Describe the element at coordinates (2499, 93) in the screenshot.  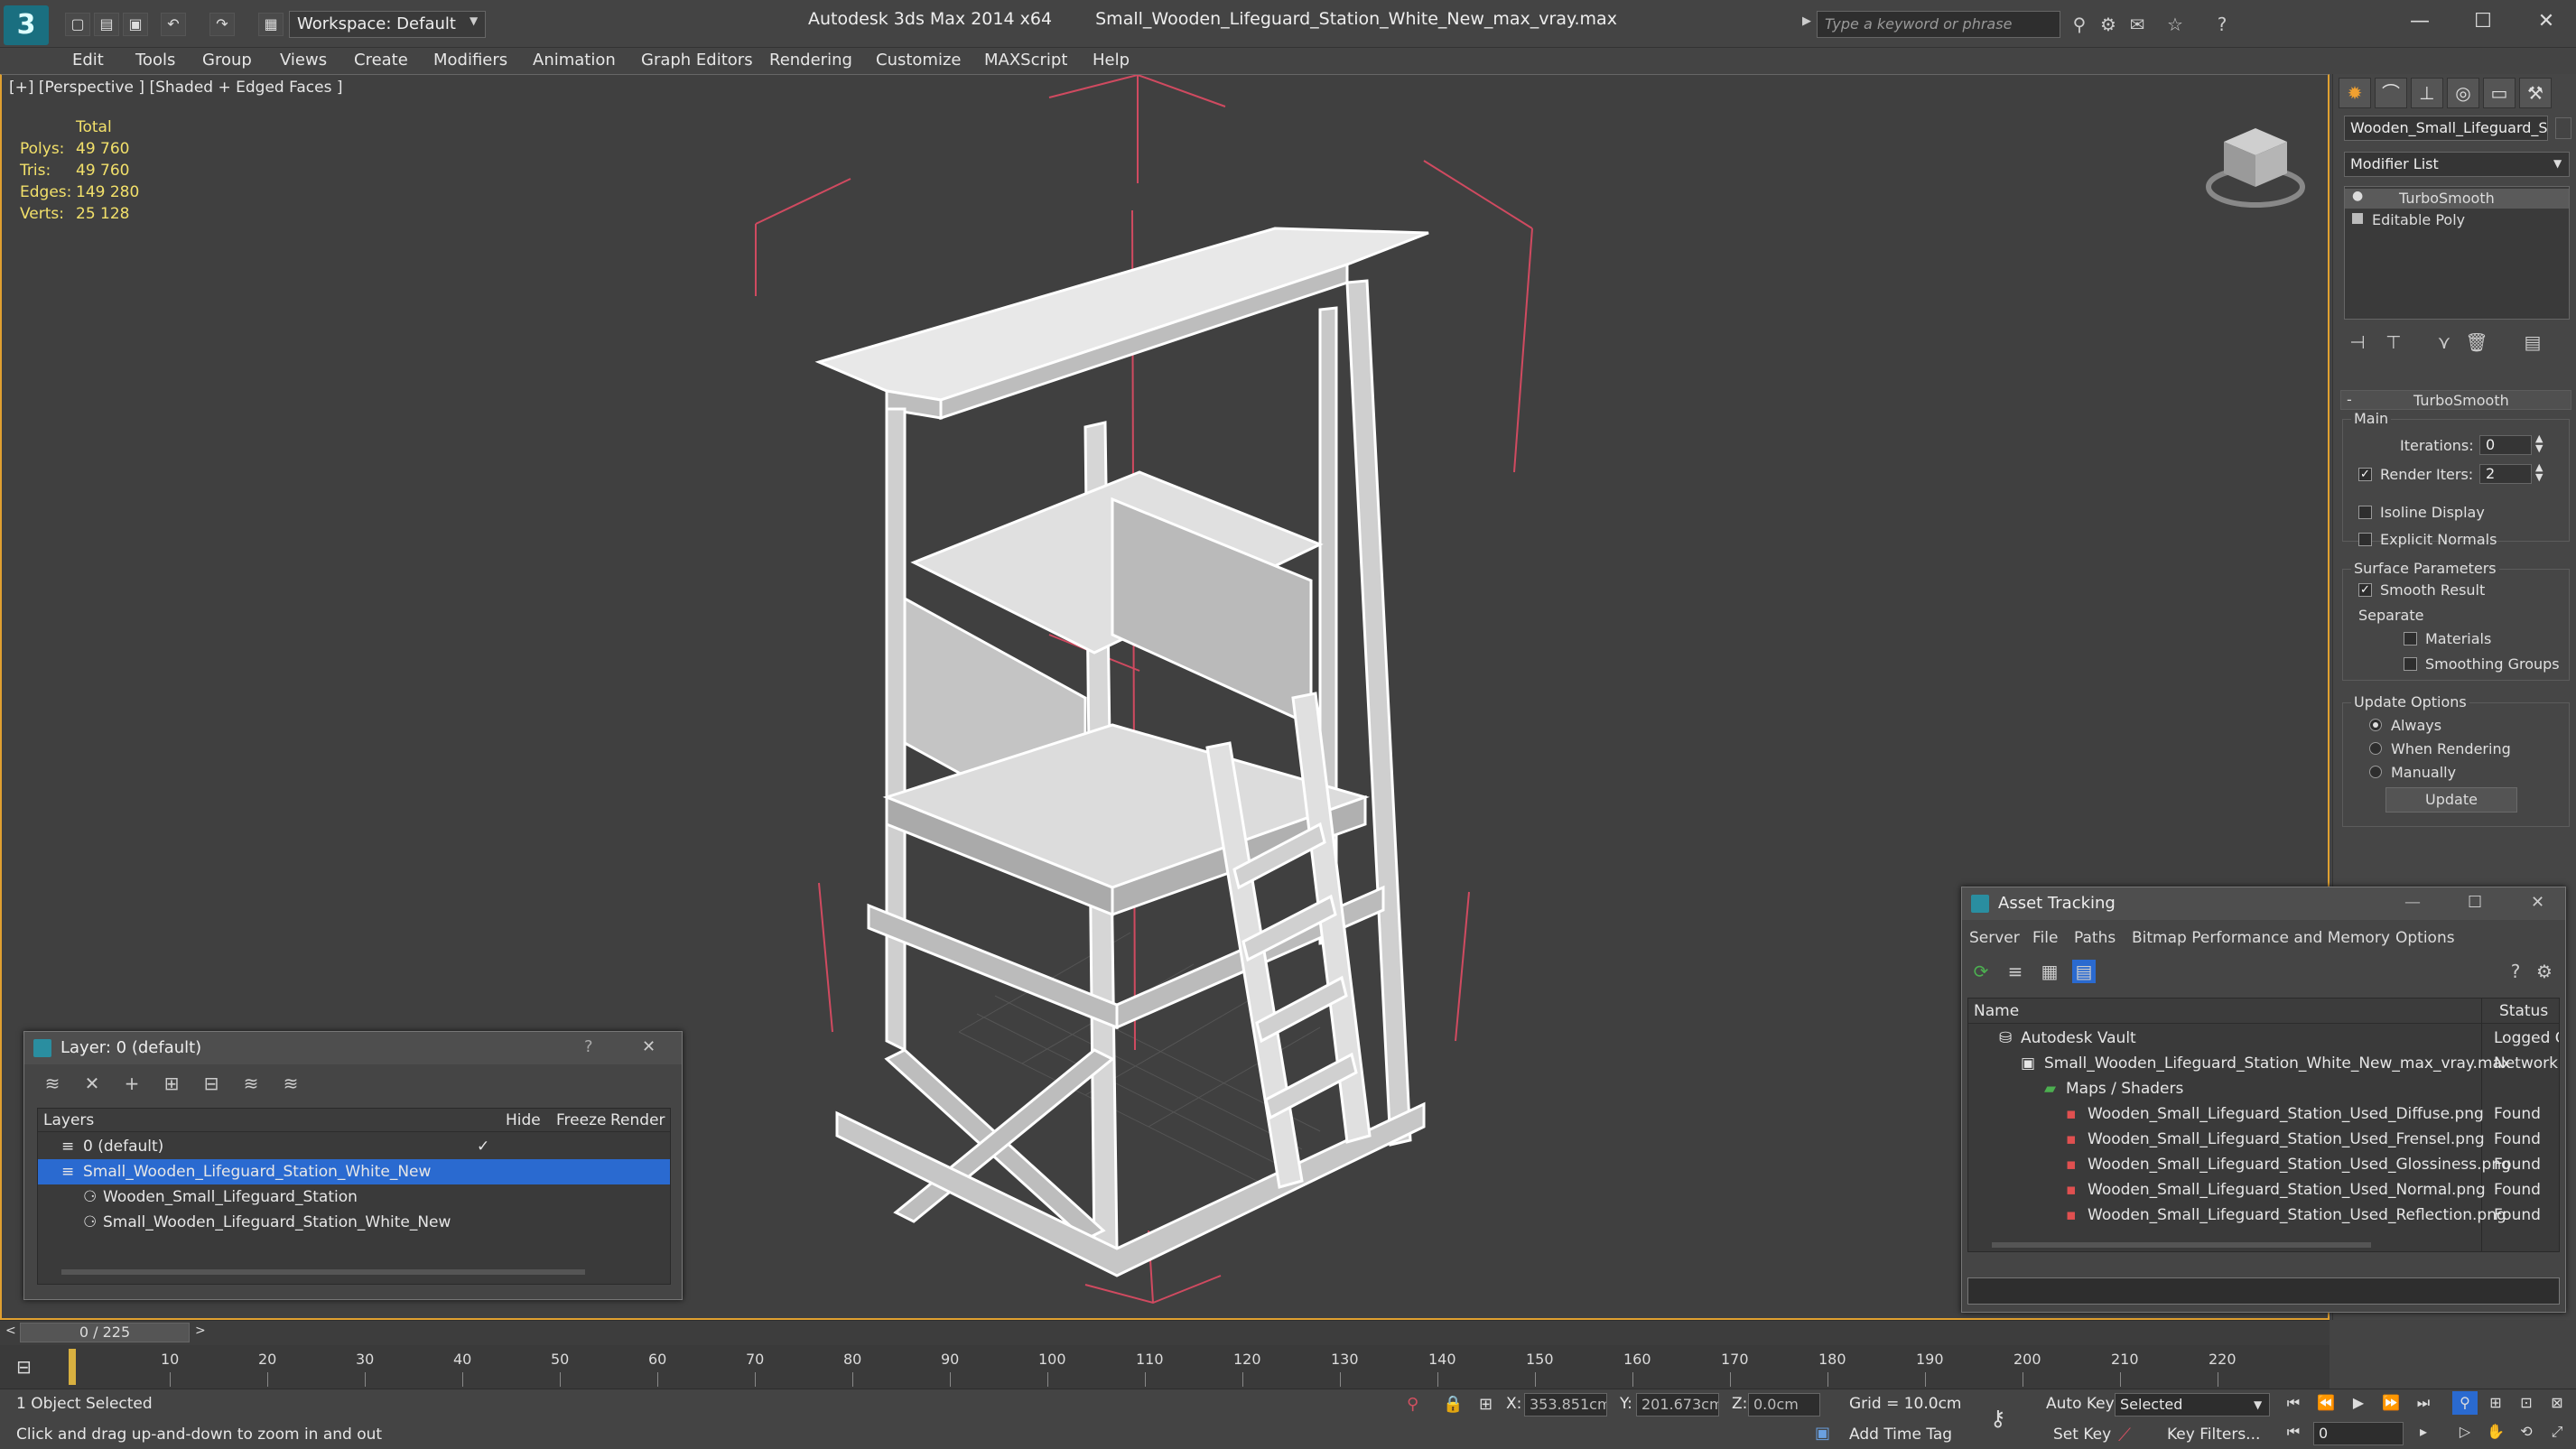
I see `display-tab-icon: ▭` at that location.